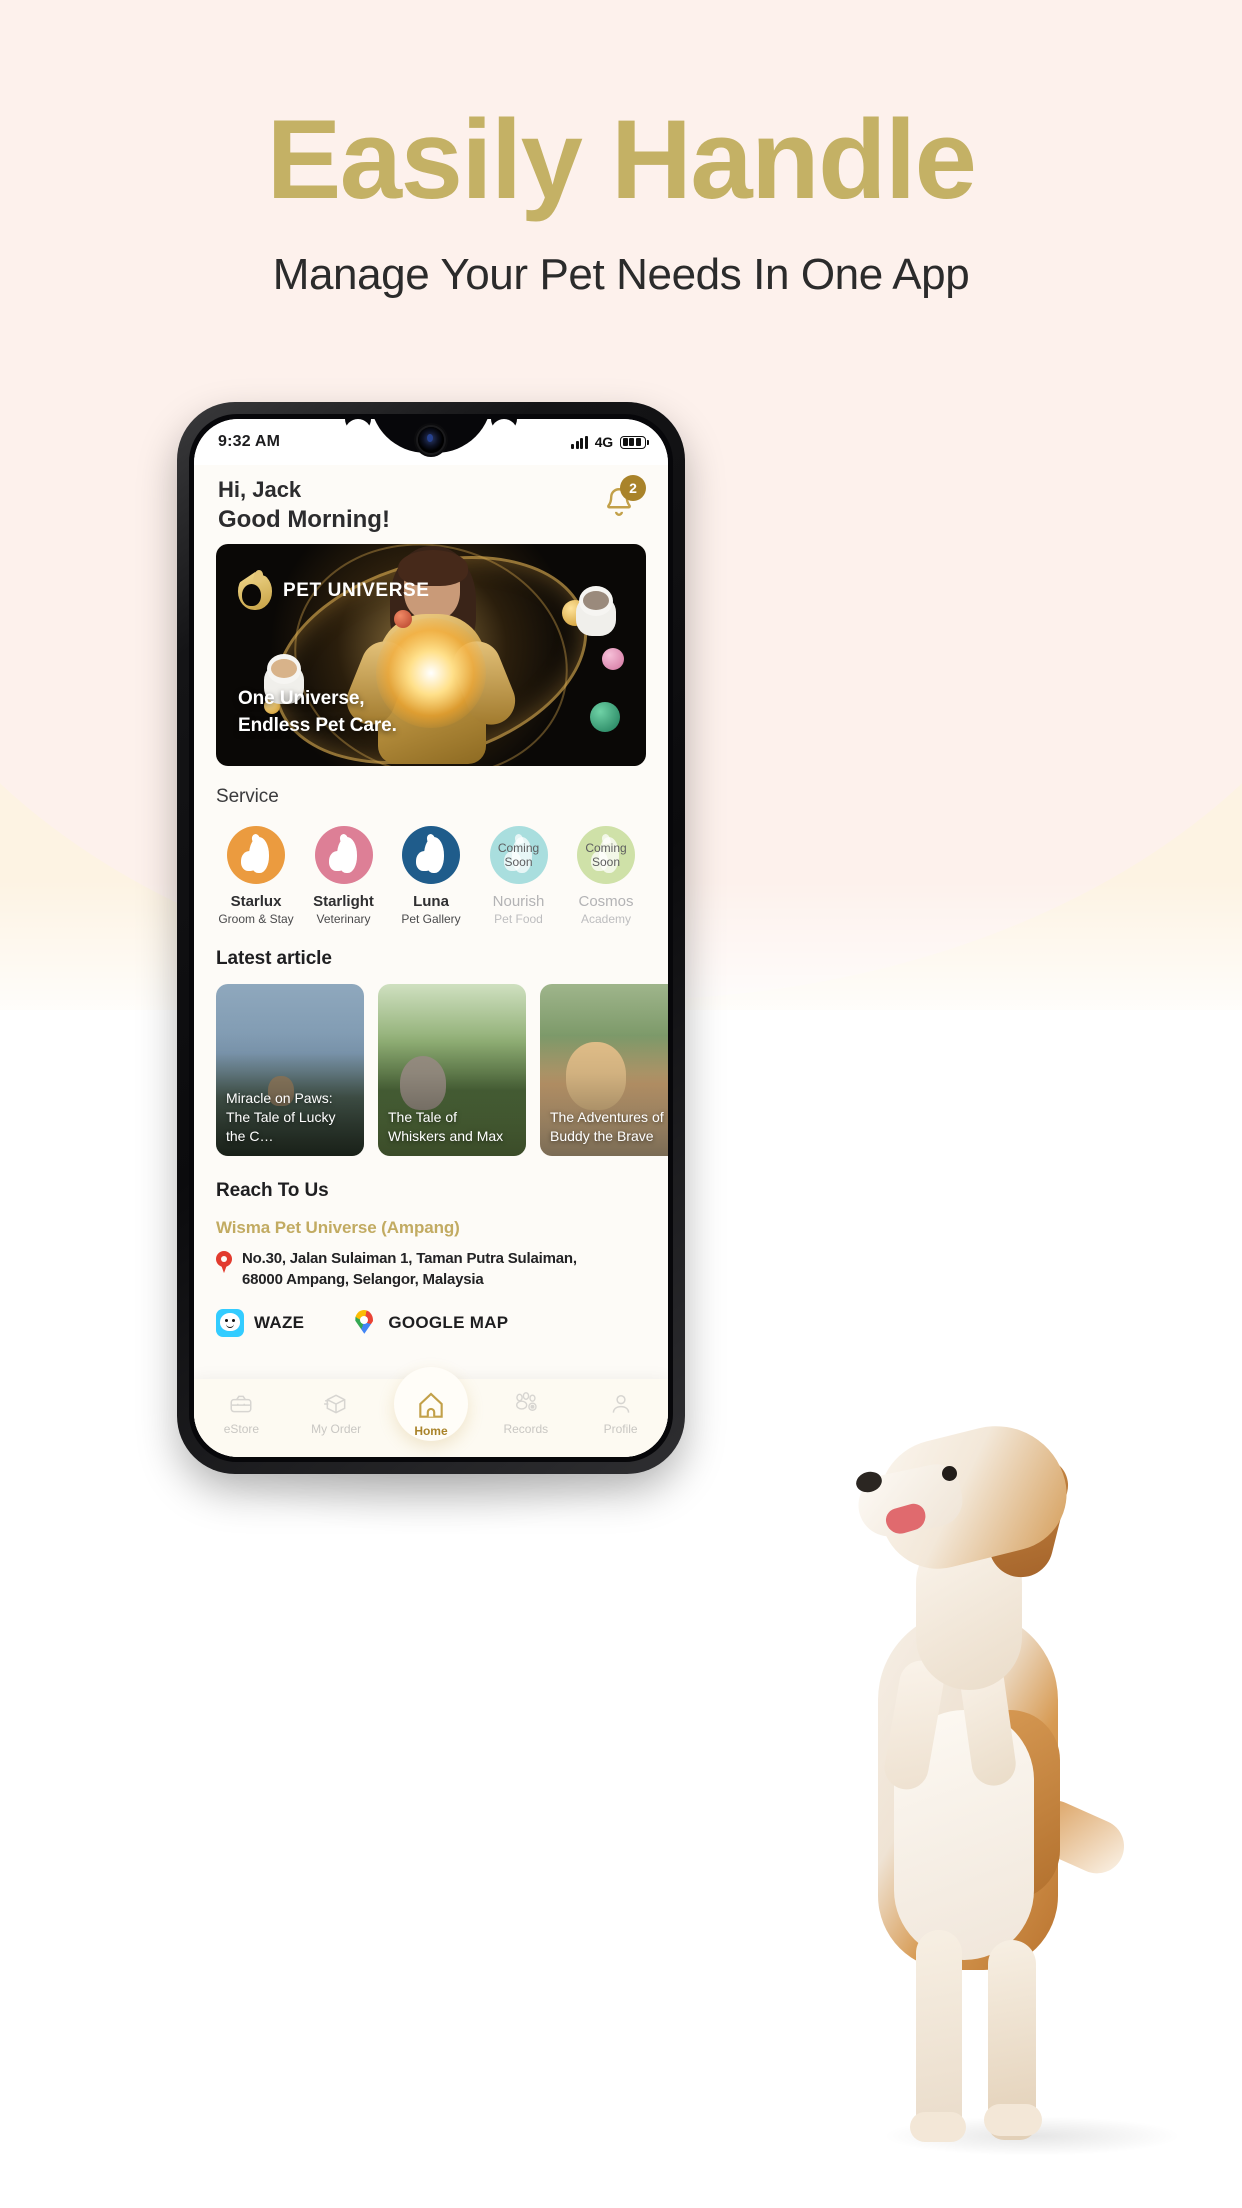  Describe the element at coordinates (256, 919) in the screenshot. I see `service-item-sub: Groom & Stay` at that location.